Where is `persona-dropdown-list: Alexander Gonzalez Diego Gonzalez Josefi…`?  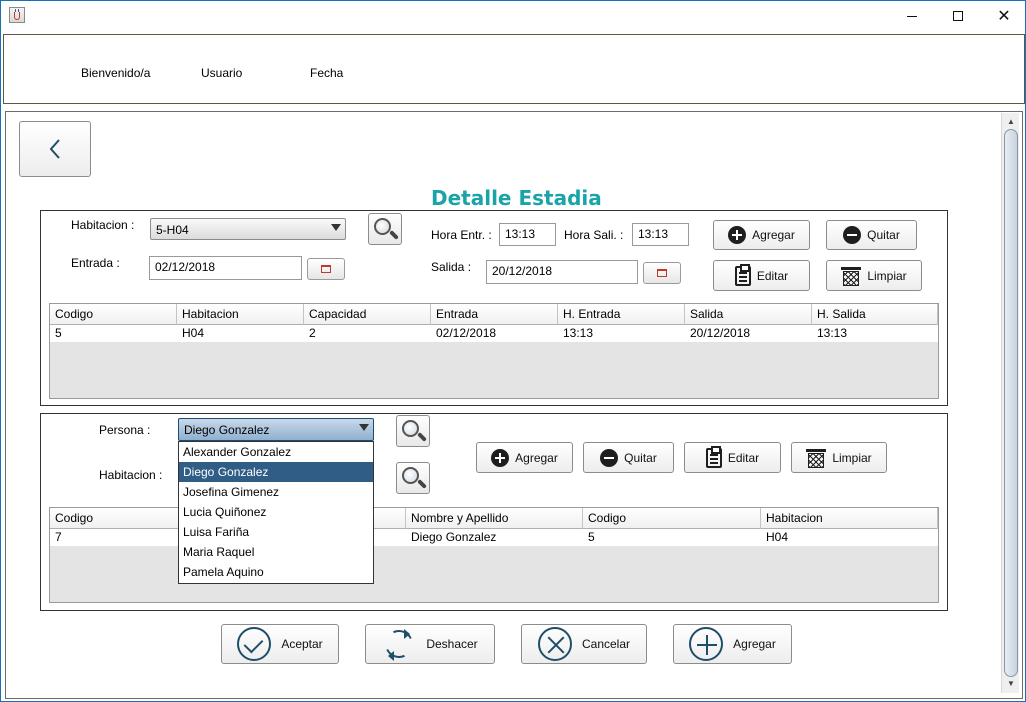
persona-dropdown-list: Alexander Gonzalez Diego Gonzalez Josefi… is located at coordinates (276, 512).